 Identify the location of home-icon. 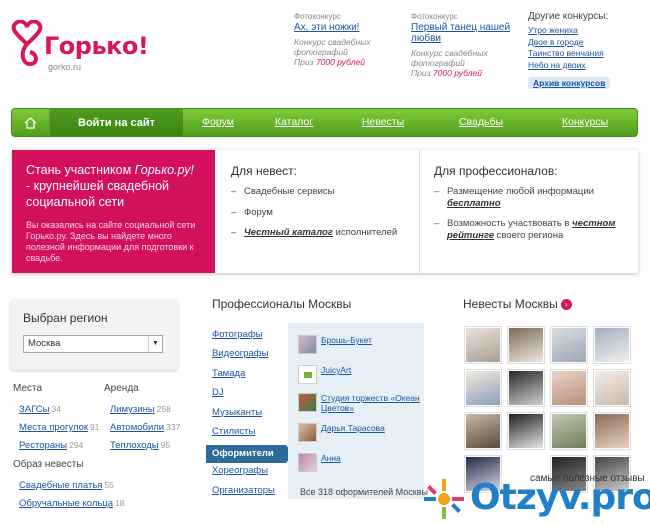
(30, 122).